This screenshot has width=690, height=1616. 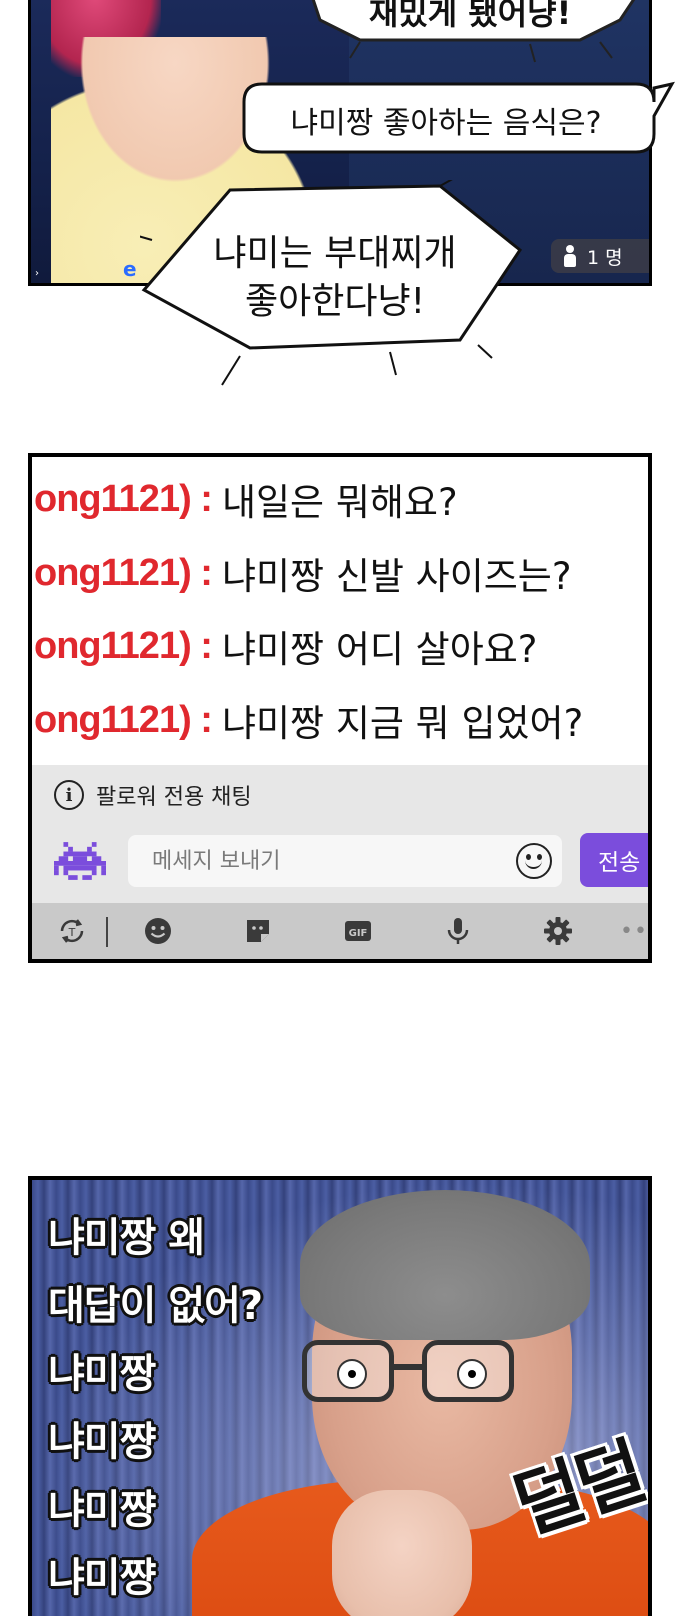 What do you see at coordinates (126, 1238) in the screenshot?
I see `panel3-line: 냐미짱 왜` at bounding box center [126, 1238].